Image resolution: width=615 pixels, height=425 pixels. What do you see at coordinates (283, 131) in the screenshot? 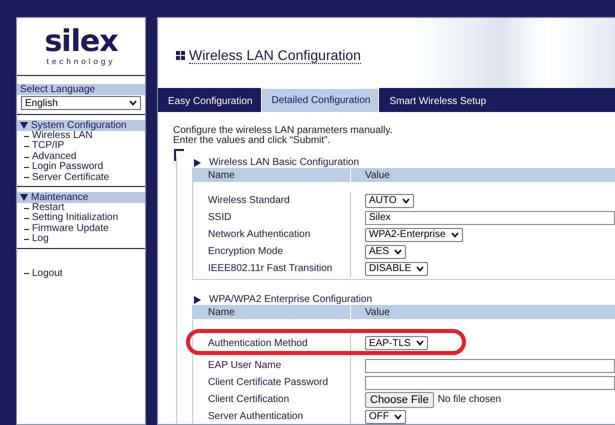
I see `intro-text: Configure the wireless LAN parameters manually.` at bounding box center [283, 131].